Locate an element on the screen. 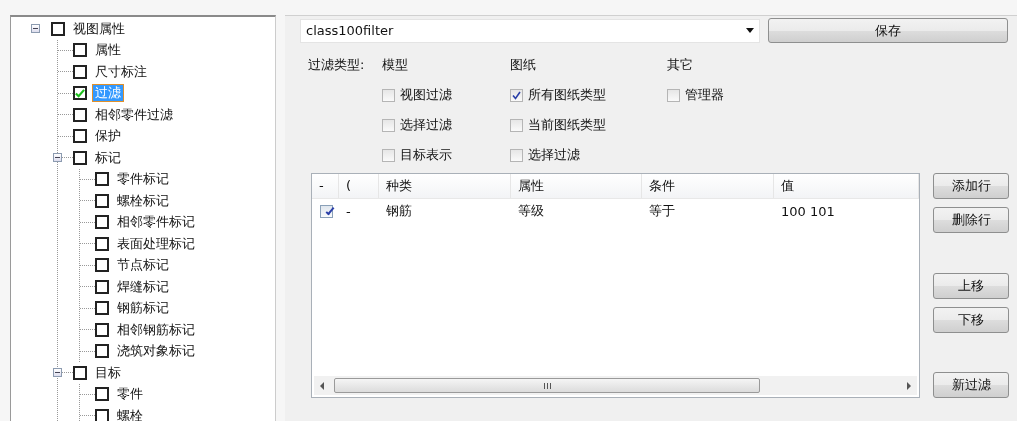 The width and height of the screenshot is (1017, 421). table-cell-text: 100 101 is located at coordinates (808, 211).